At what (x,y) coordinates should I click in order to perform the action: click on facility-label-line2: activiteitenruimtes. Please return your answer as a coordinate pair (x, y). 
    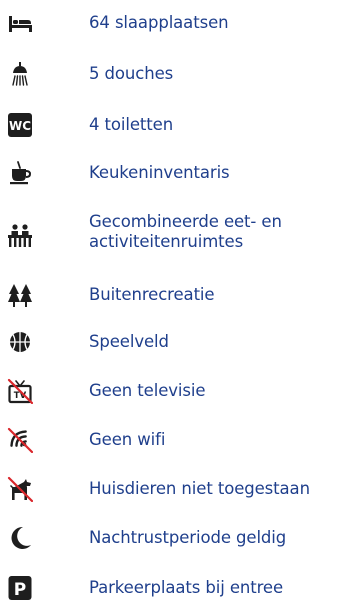
    Looking at the image, I should click on (166, 241).